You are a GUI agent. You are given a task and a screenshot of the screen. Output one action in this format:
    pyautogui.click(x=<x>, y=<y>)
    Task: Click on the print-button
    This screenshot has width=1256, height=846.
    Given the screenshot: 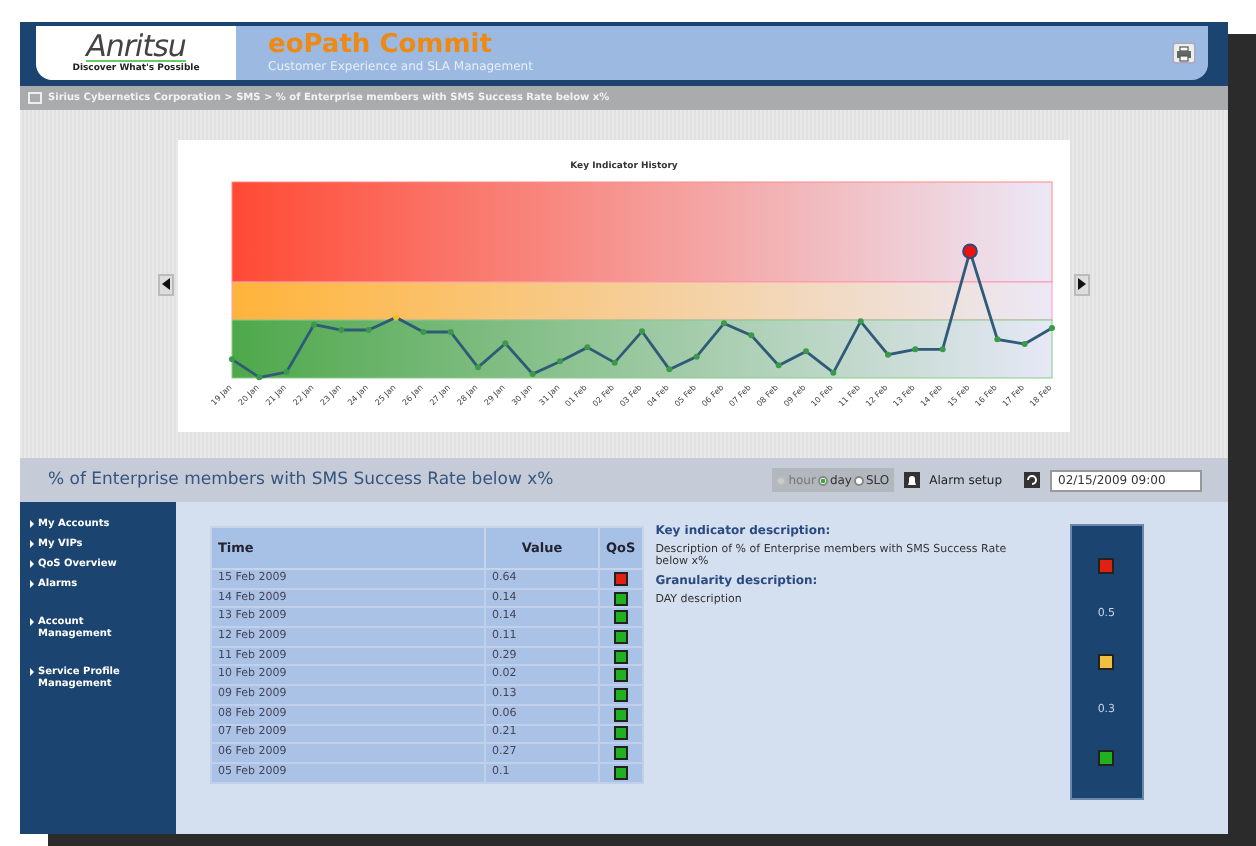 What is the action you would take?
    pyautogui.click(x=1184, y=53)
    